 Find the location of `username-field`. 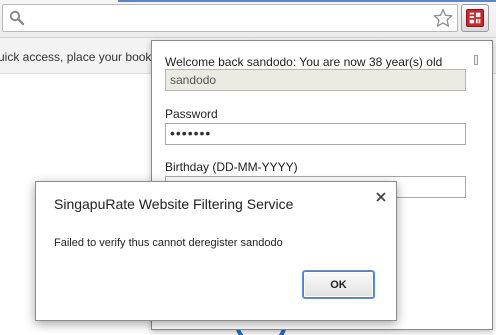

username-field is located at coordinates (315, 80).